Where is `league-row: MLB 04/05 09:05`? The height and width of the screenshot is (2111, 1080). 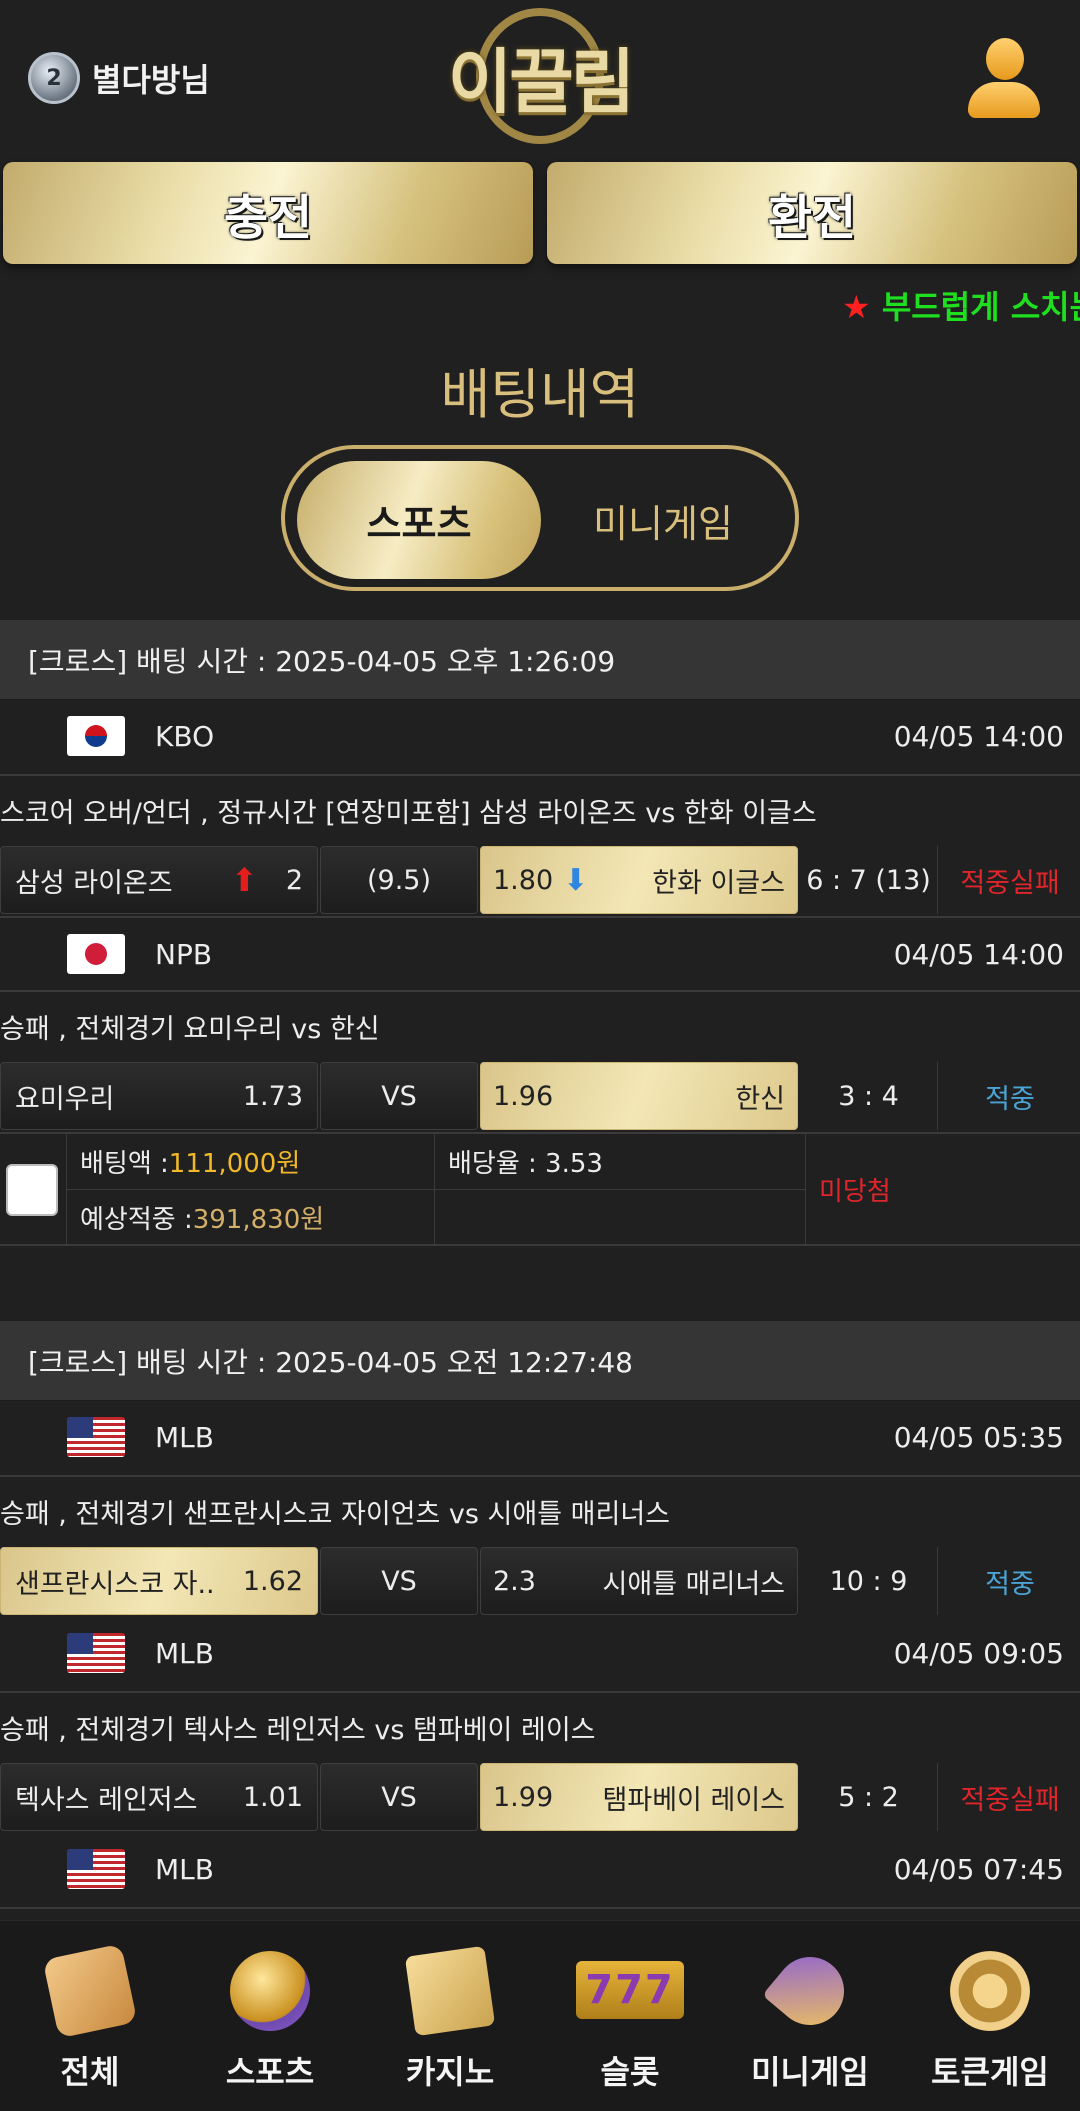
league-row: MLB 04/05 09:05 is located at coordinates (540, 1655).